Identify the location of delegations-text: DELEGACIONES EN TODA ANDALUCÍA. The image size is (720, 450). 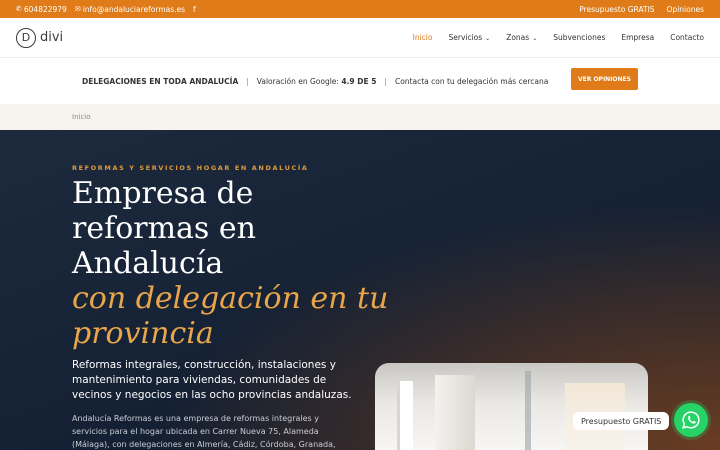
(160, 81).